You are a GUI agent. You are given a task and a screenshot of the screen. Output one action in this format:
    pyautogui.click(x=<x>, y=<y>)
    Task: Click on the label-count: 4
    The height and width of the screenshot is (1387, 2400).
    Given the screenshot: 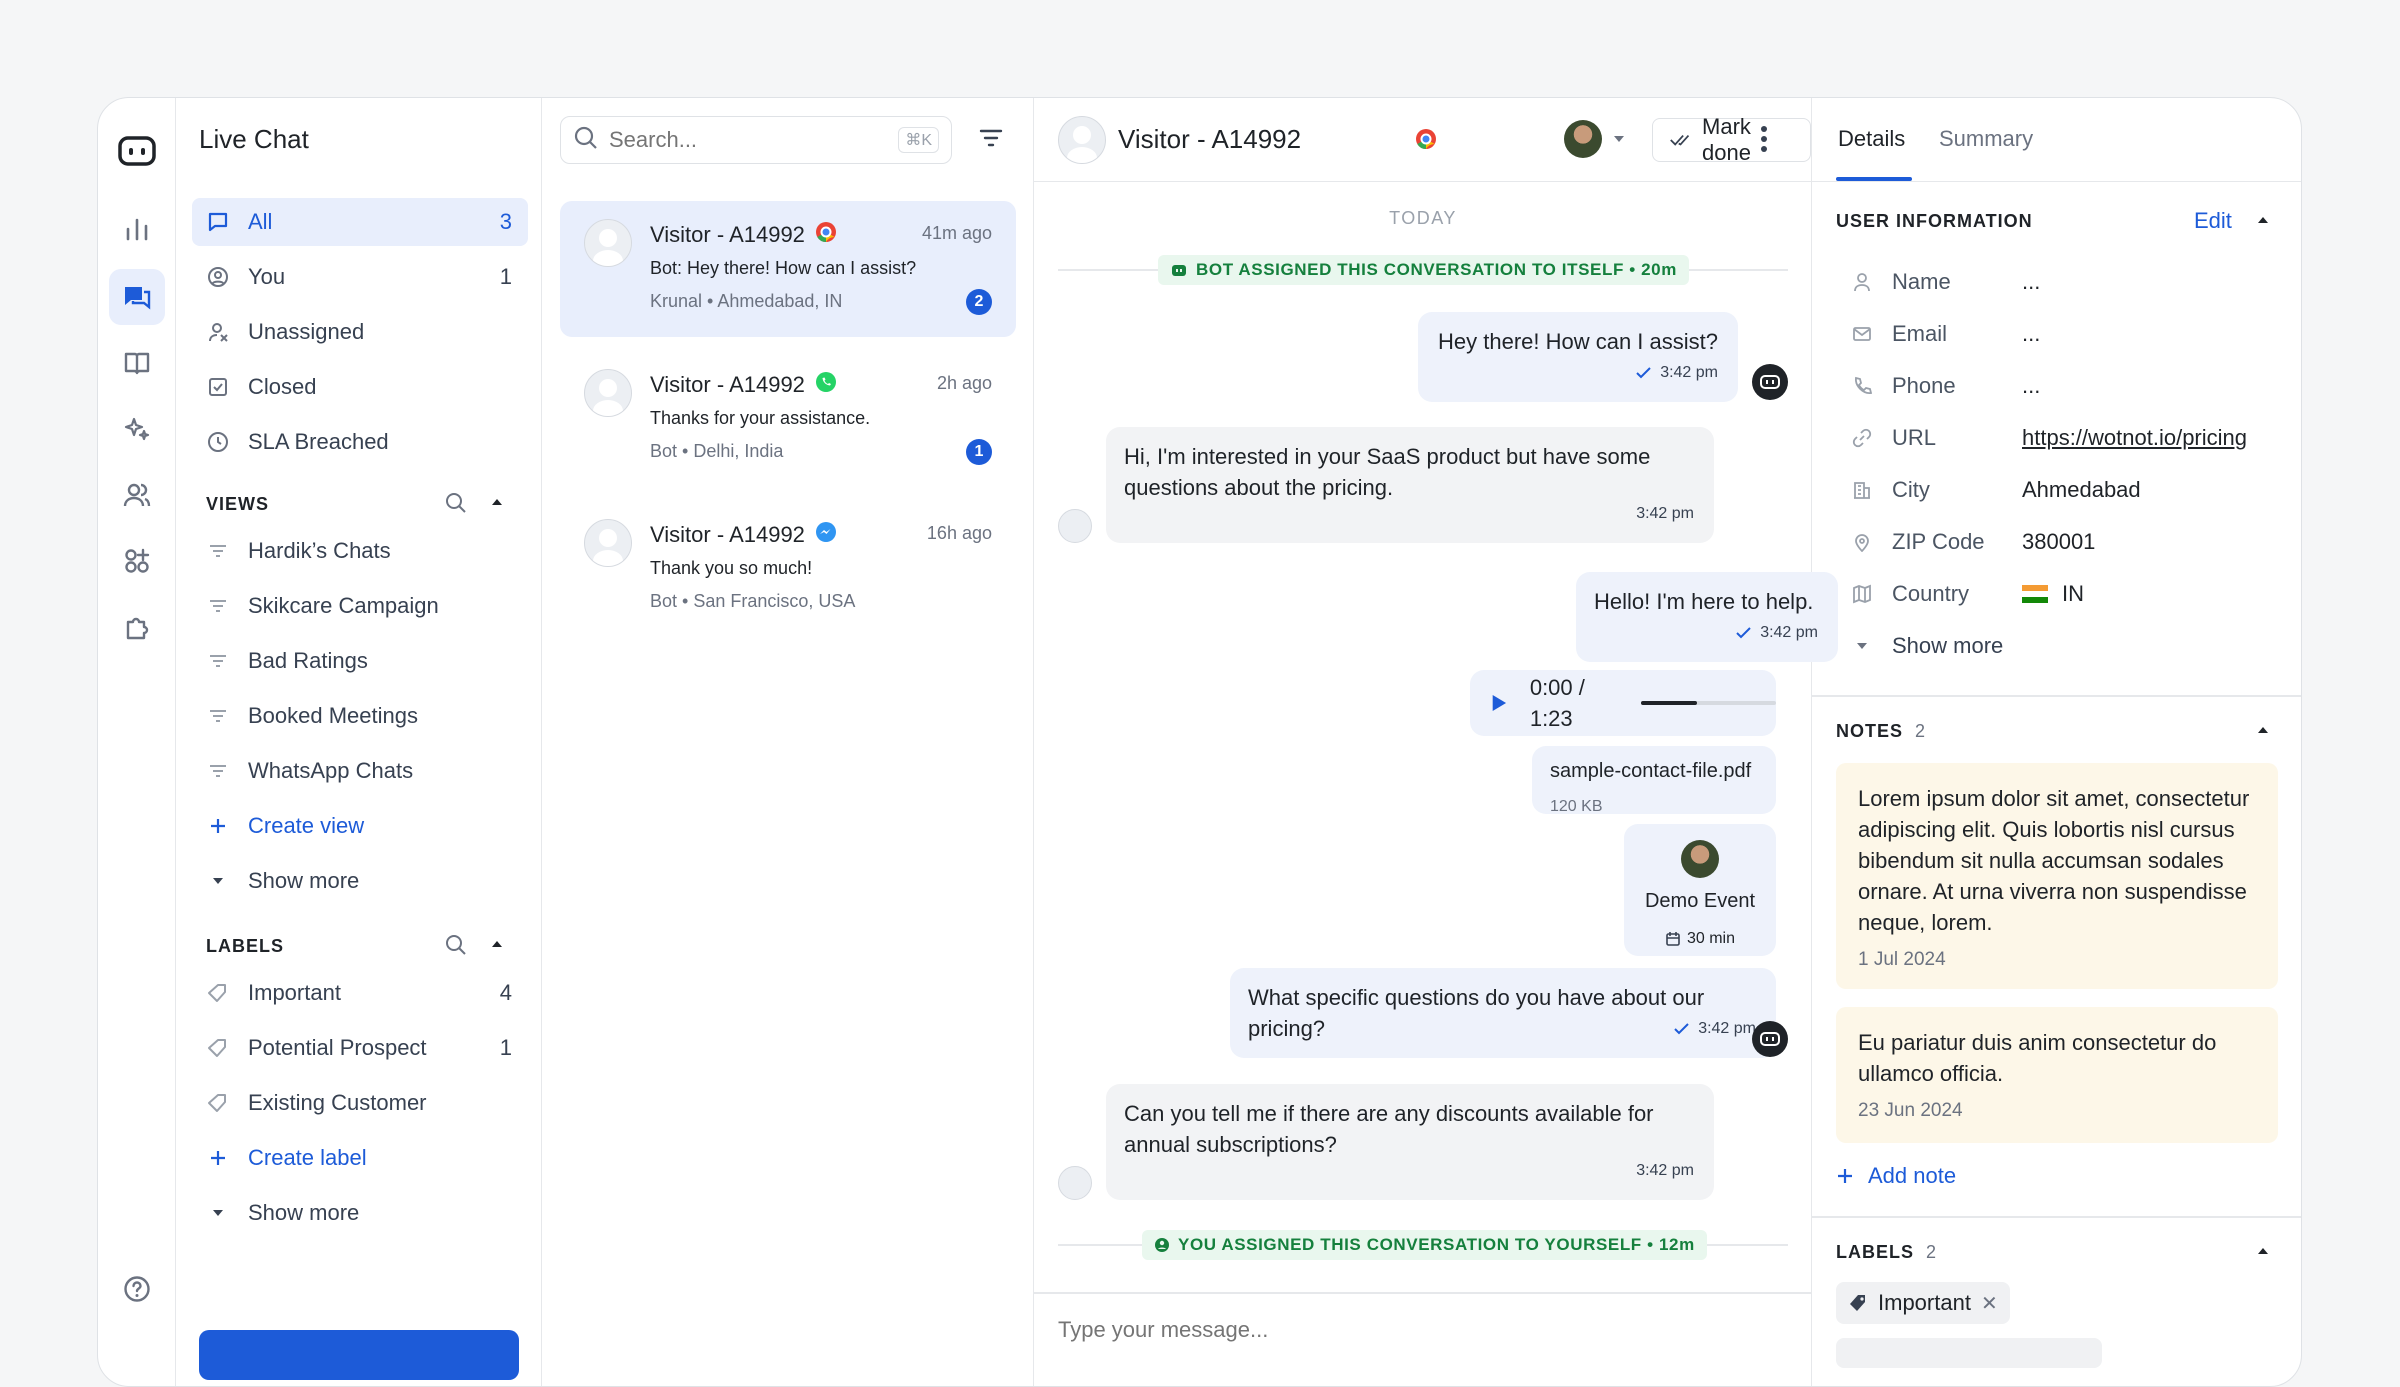 What is the action you would take?
    pyautogui.click(x=505, y=992)
    